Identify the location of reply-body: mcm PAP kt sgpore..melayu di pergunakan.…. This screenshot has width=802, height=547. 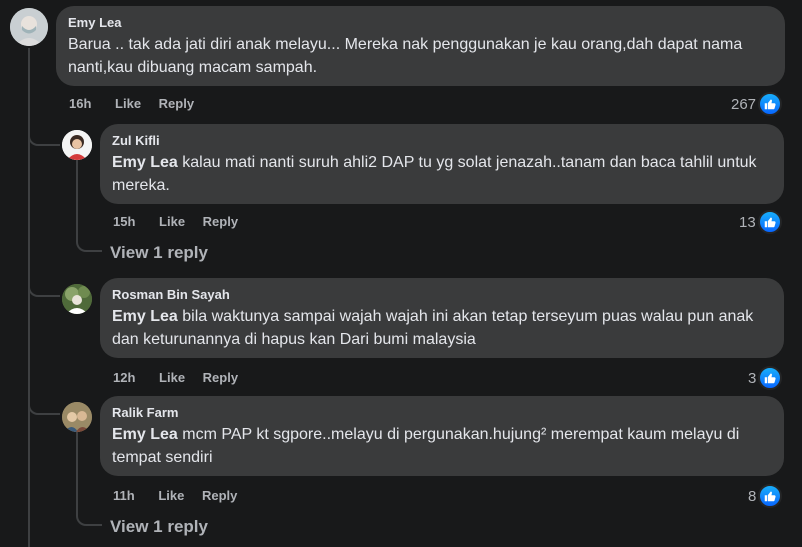
(426, 446).